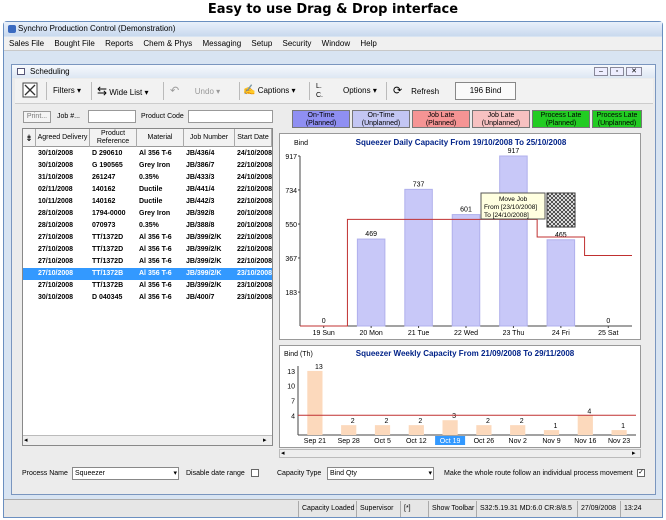 This screenshot has height=520, width=666. What do you see at coordinates (551, 441) in the screenshot?
I see `x-tick-label: Nov 9` at bounding box center [551, 441].